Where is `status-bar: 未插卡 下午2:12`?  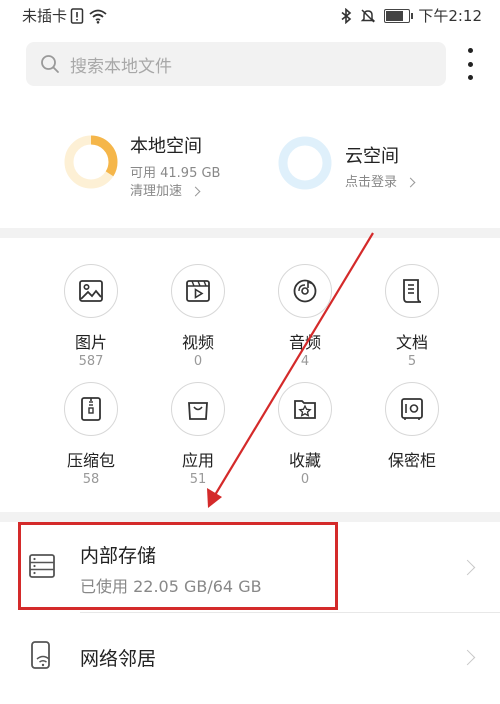
status-bar: 未插卡 下午2:12 is located at coordinates (250, 16).